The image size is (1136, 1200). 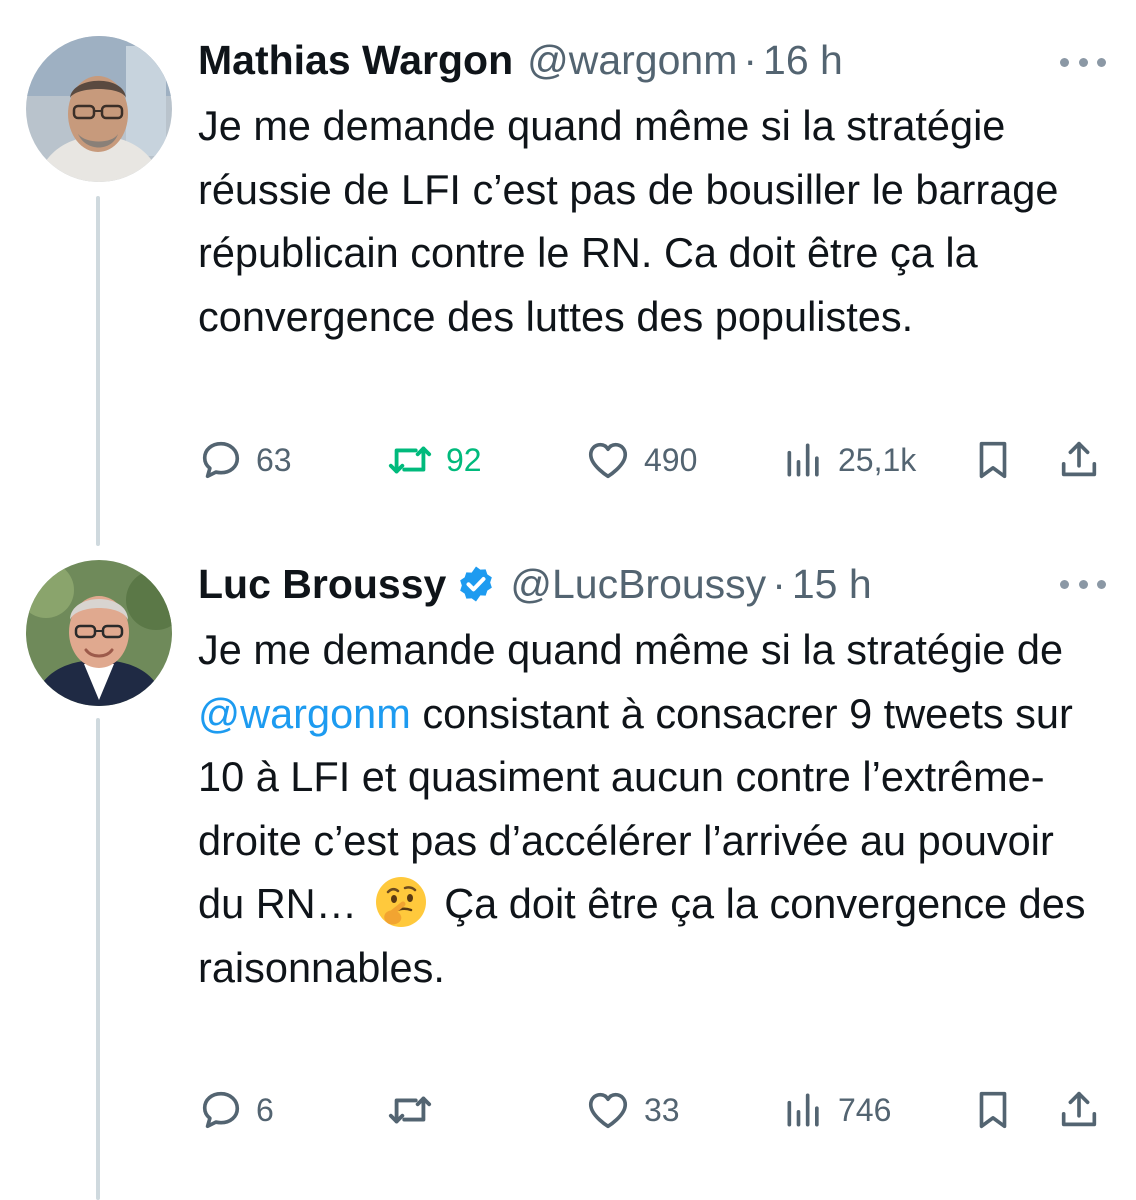 I want to click on reply-button: 6, so click(x=236, y=1110).